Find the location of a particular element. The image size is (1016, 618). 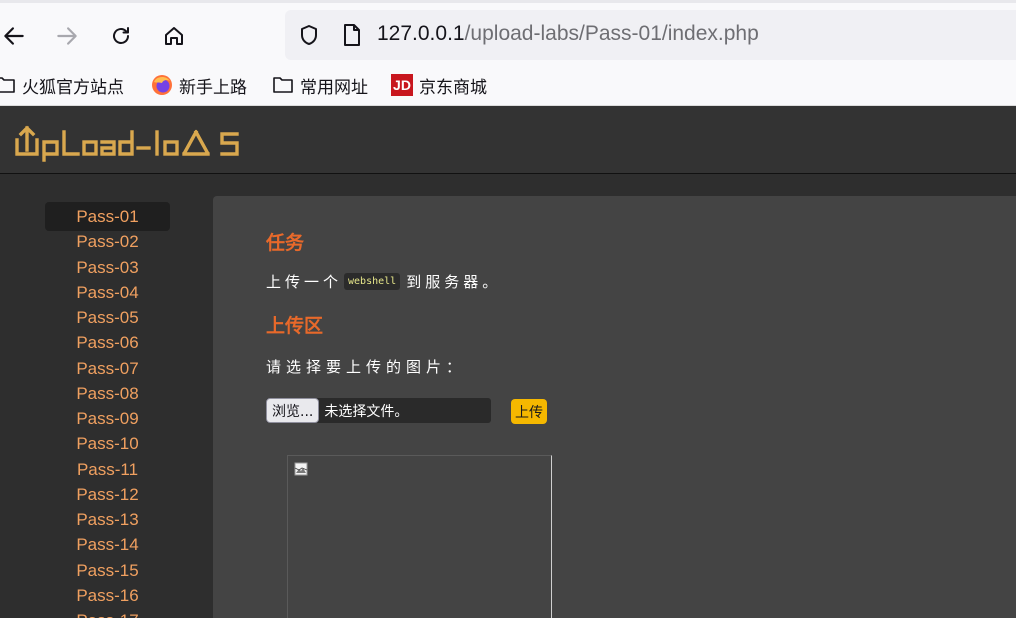

upload-heading: 上传区 is located at coordinates (295, 326).